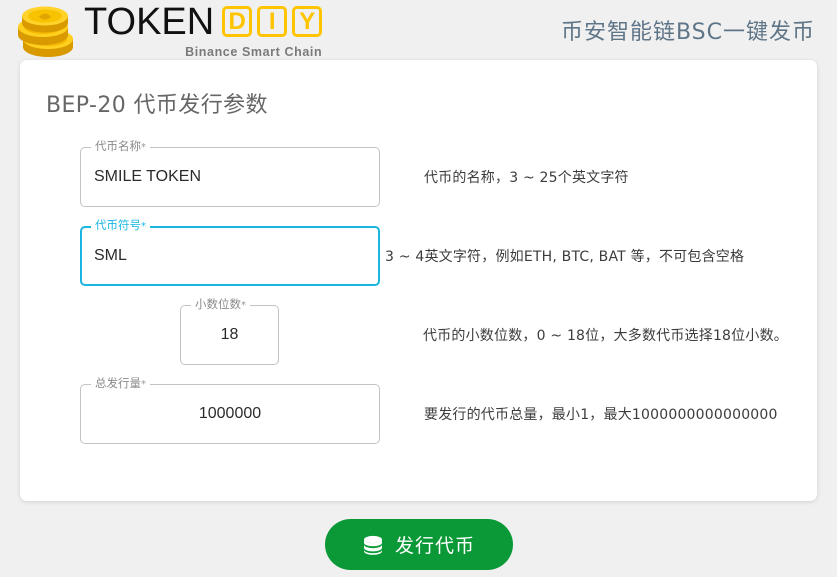  I want to click on coin-stack-icon, so click(45, 32).